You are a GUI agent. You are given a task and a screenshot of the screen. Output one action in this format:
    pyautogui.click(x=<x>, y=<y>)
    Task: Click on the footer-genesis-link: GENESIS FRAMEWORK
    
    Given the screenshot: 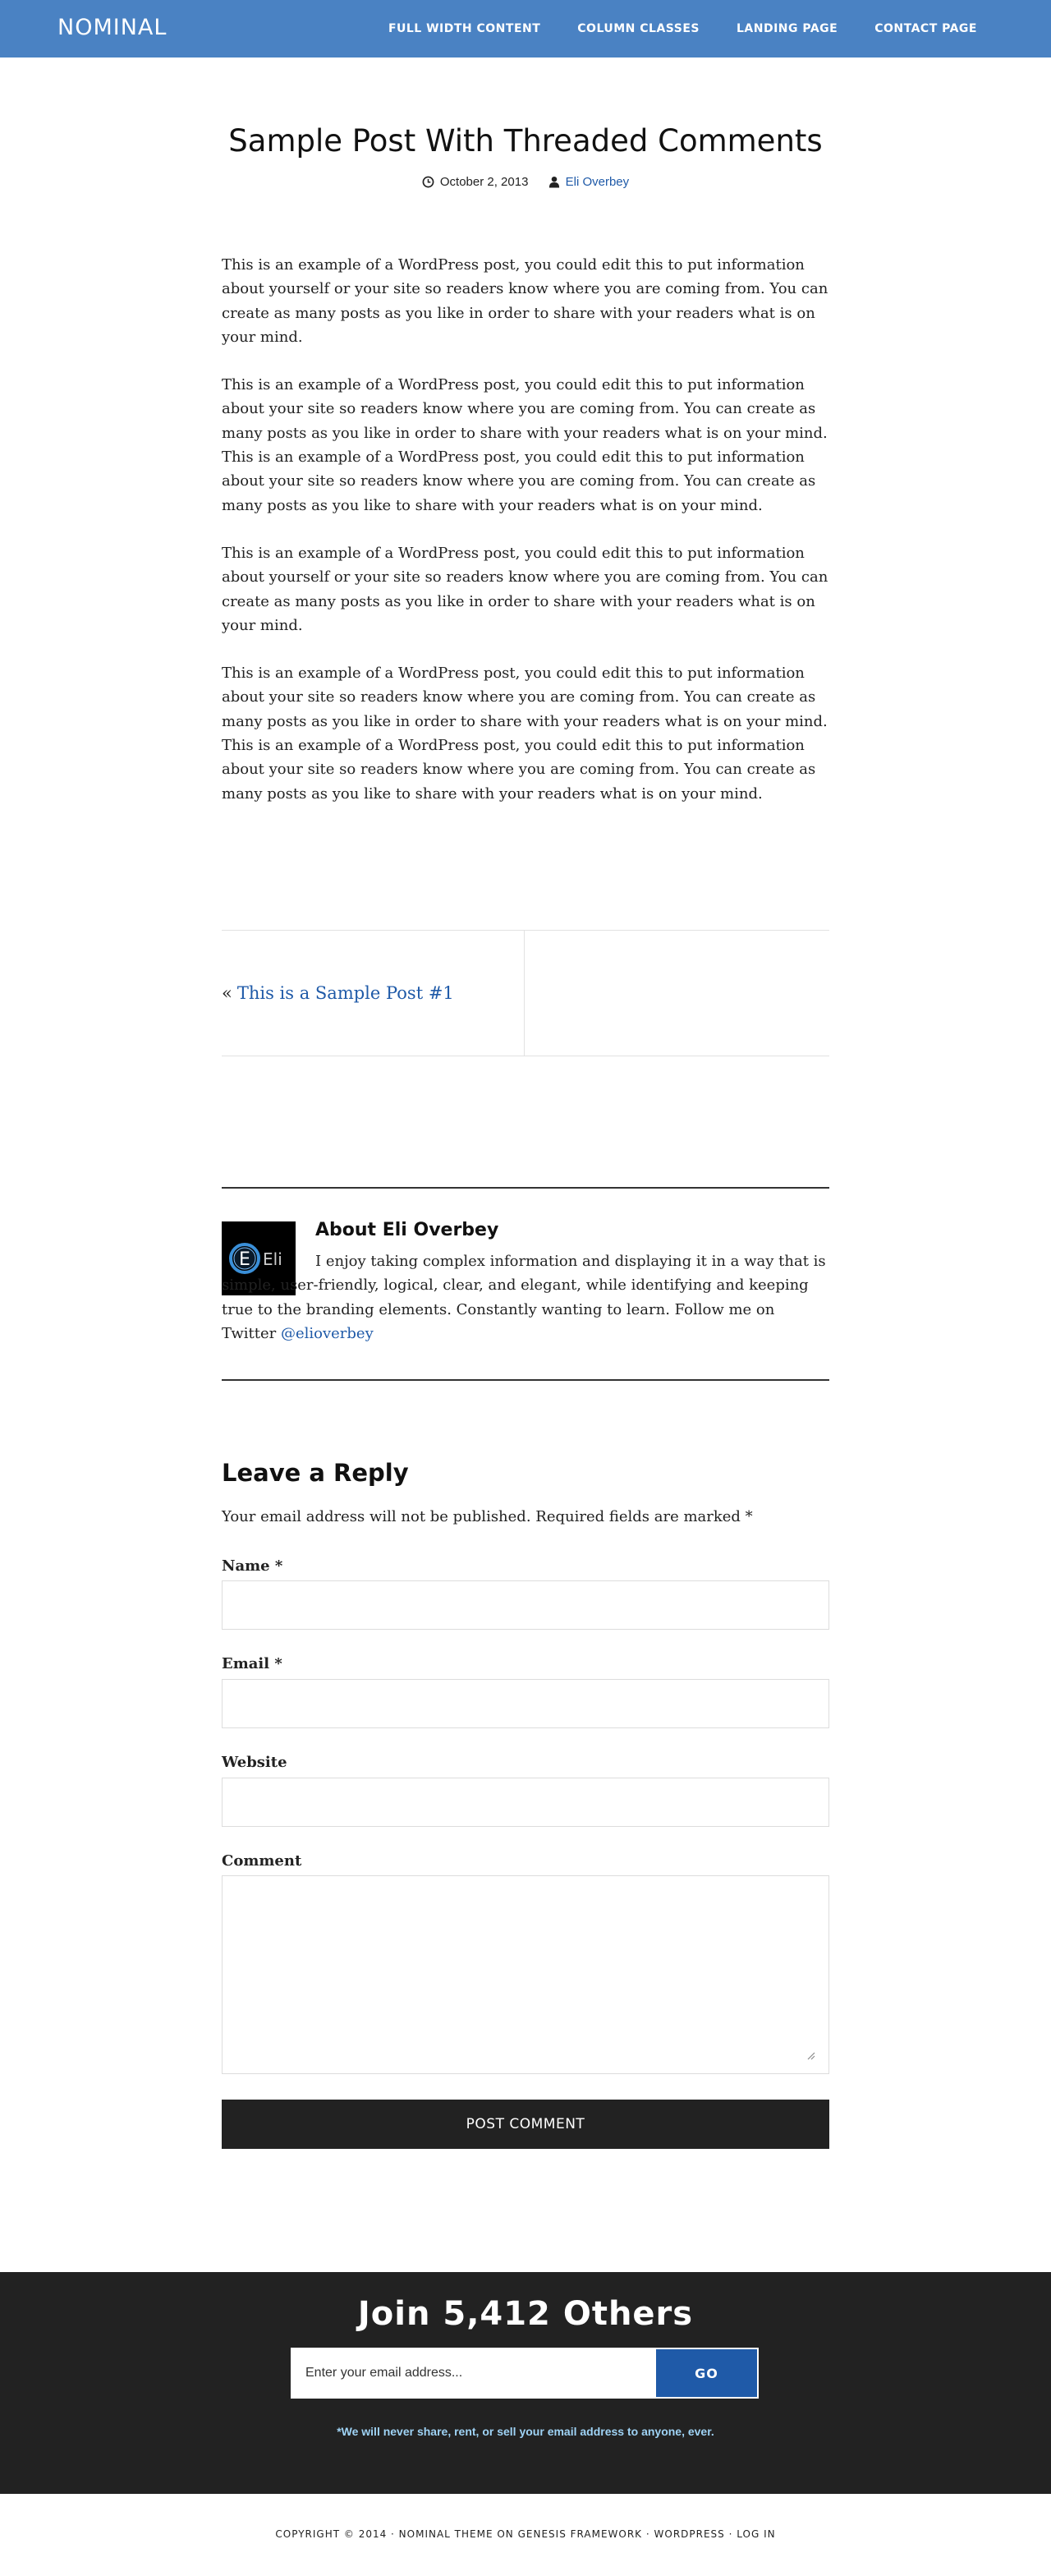 What is the action you would take?
    pyautogui.click(x=580, y=2534)
    